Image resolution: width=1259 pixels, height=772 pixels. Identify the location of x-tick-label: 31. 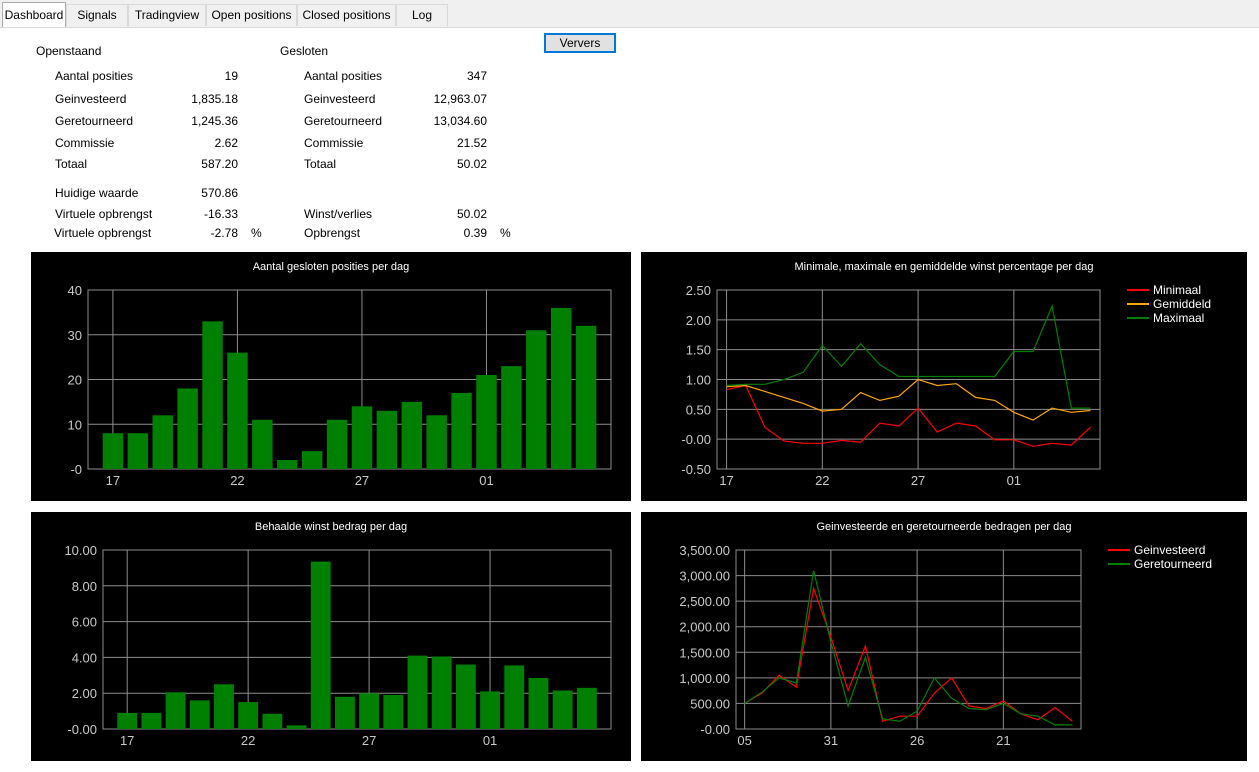
(831, 740).